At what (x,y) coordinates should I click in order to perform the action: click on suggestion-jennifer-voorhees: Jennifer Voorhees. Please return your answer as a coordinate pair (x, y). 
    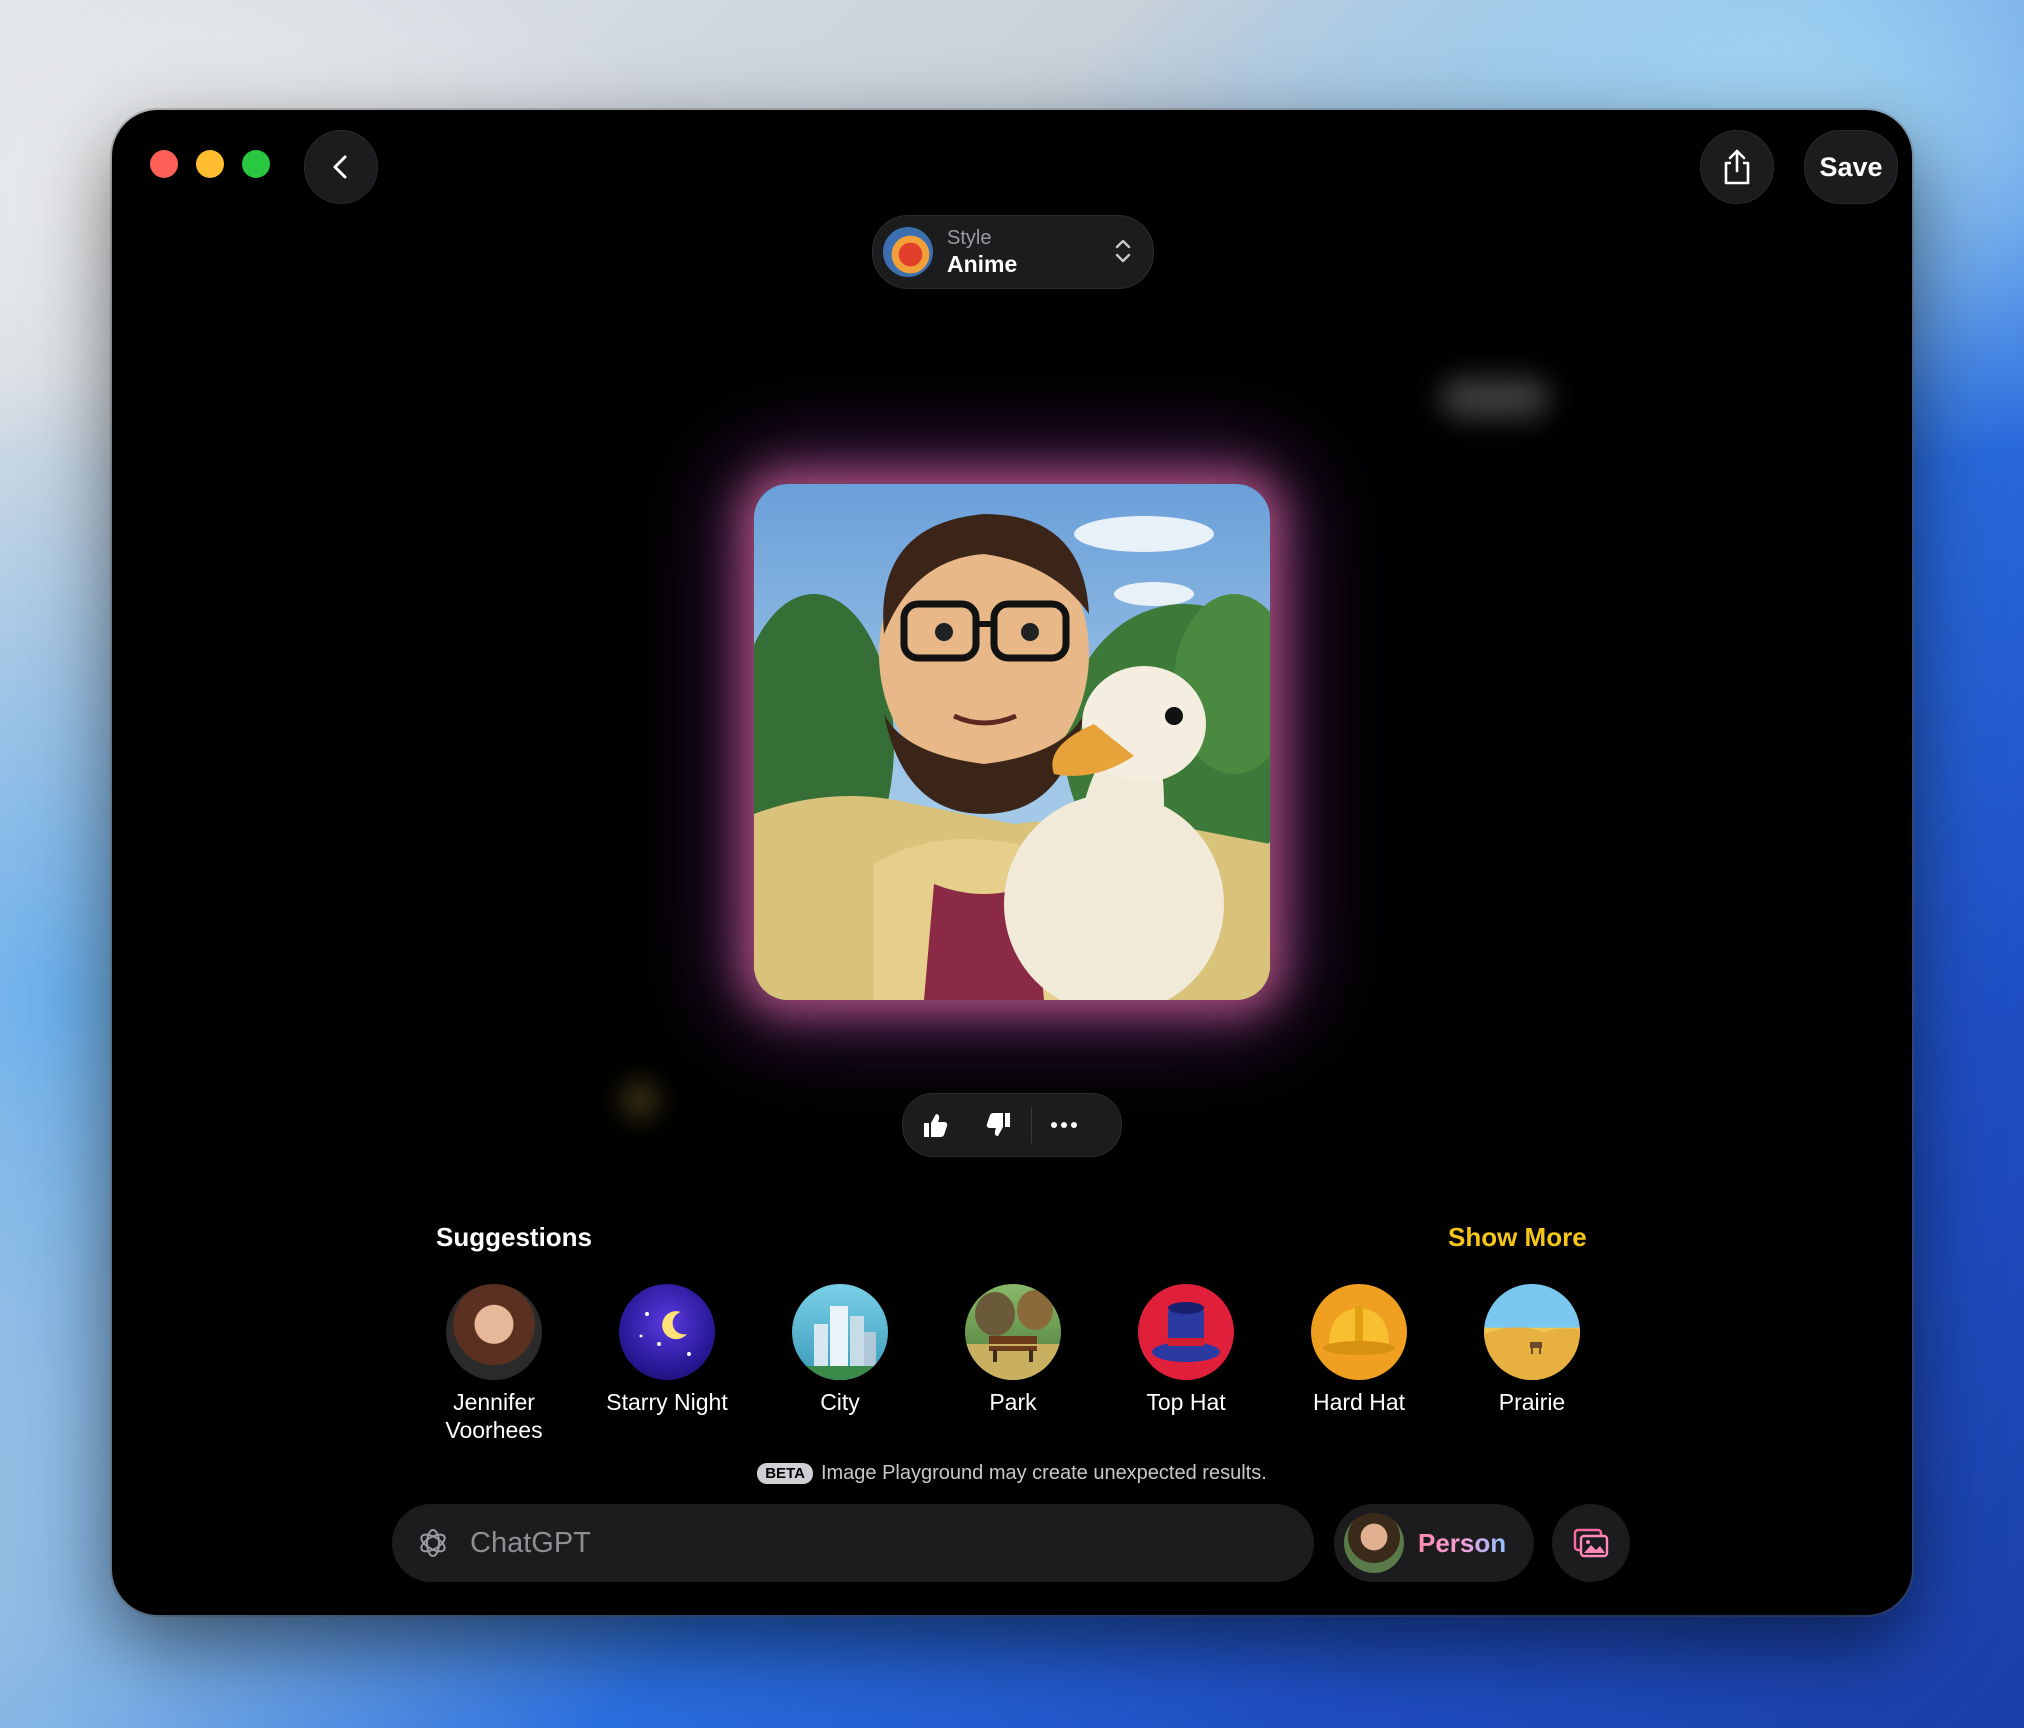
    Looking at the image, I should click on (494, 1364).